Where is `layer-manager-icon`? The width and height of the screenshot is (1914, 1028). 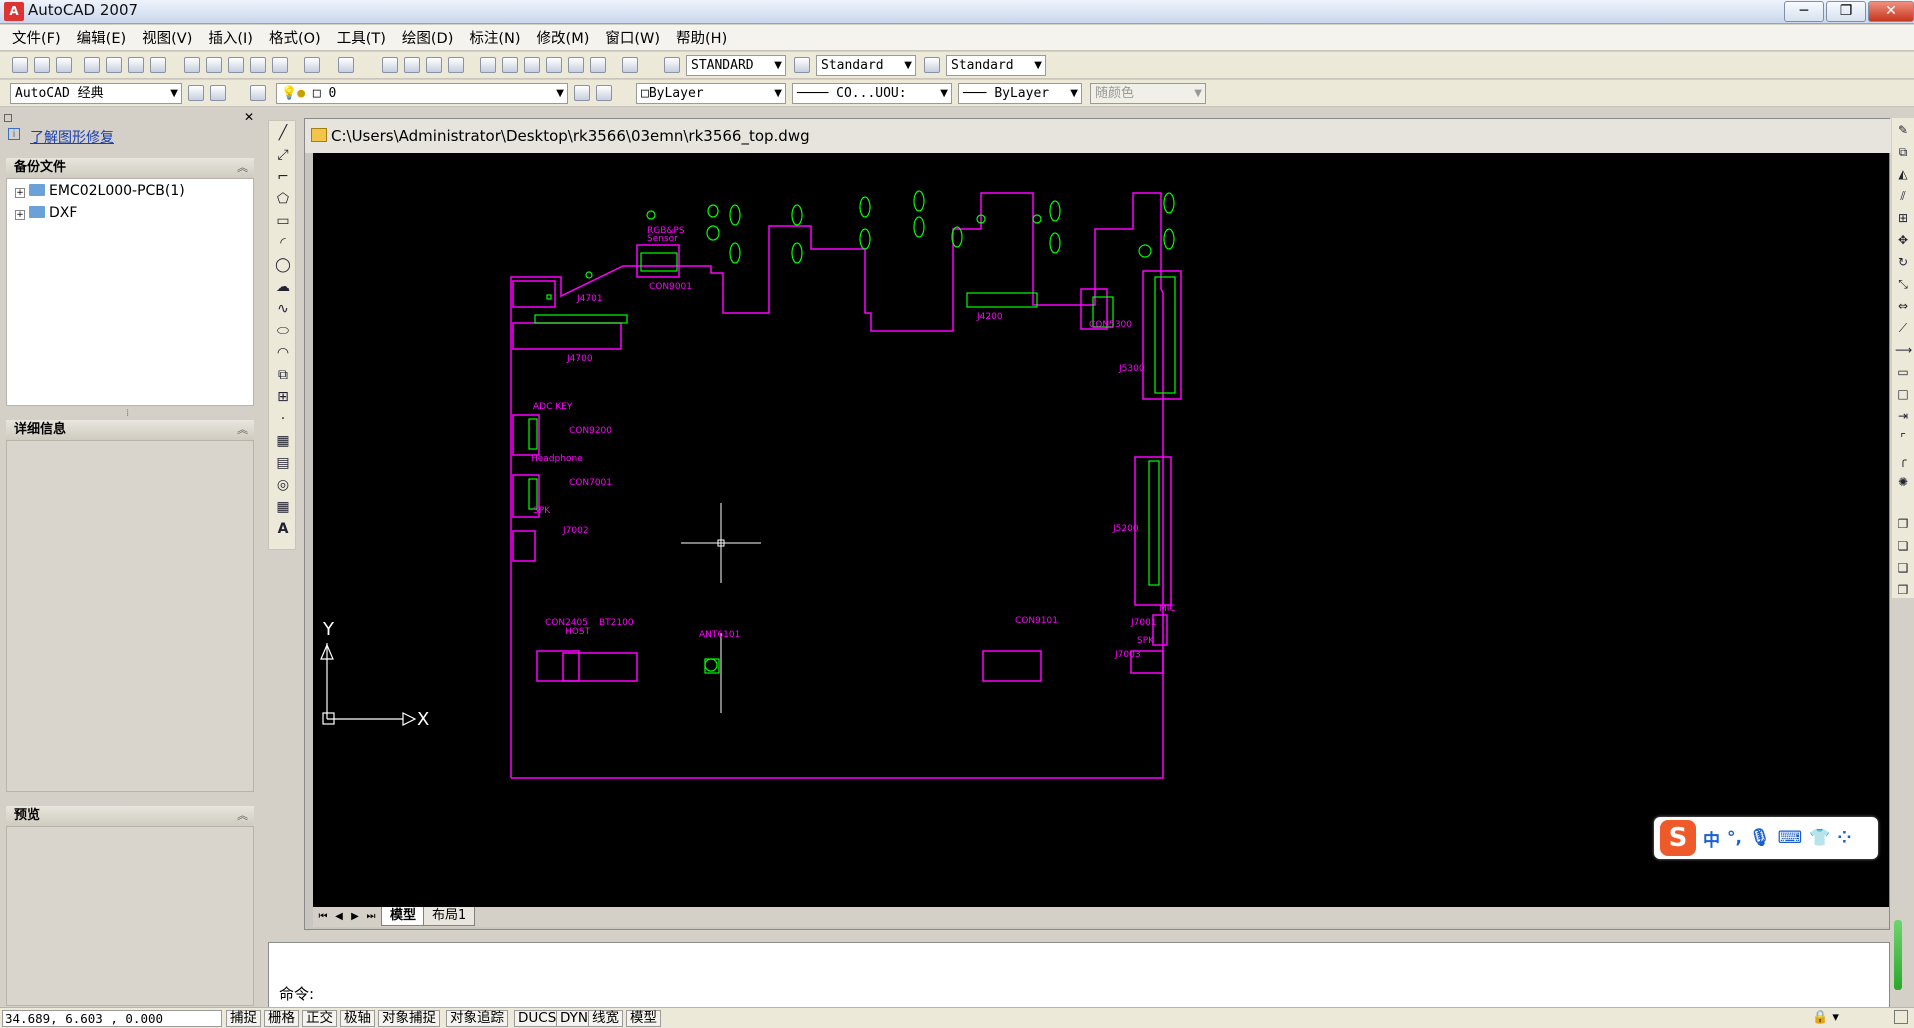
layer-manager-icon is located at coordinates (258, 93).